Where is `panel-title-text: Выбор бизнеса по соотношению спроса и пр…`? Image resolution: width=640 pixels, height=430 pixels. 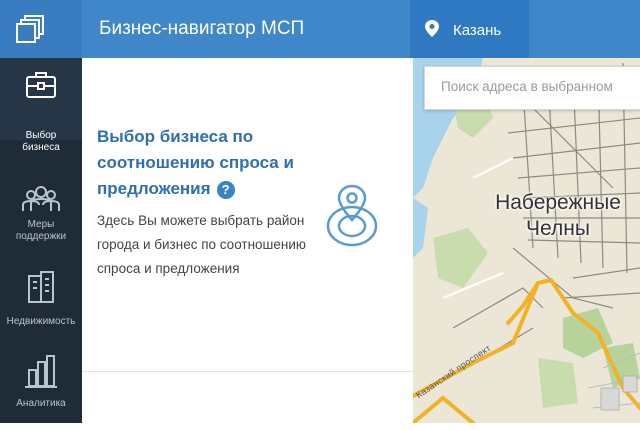
panel-title-text: Выбор бизнеса по соотношению спроса и пр… is located at coordinates (195, 162).